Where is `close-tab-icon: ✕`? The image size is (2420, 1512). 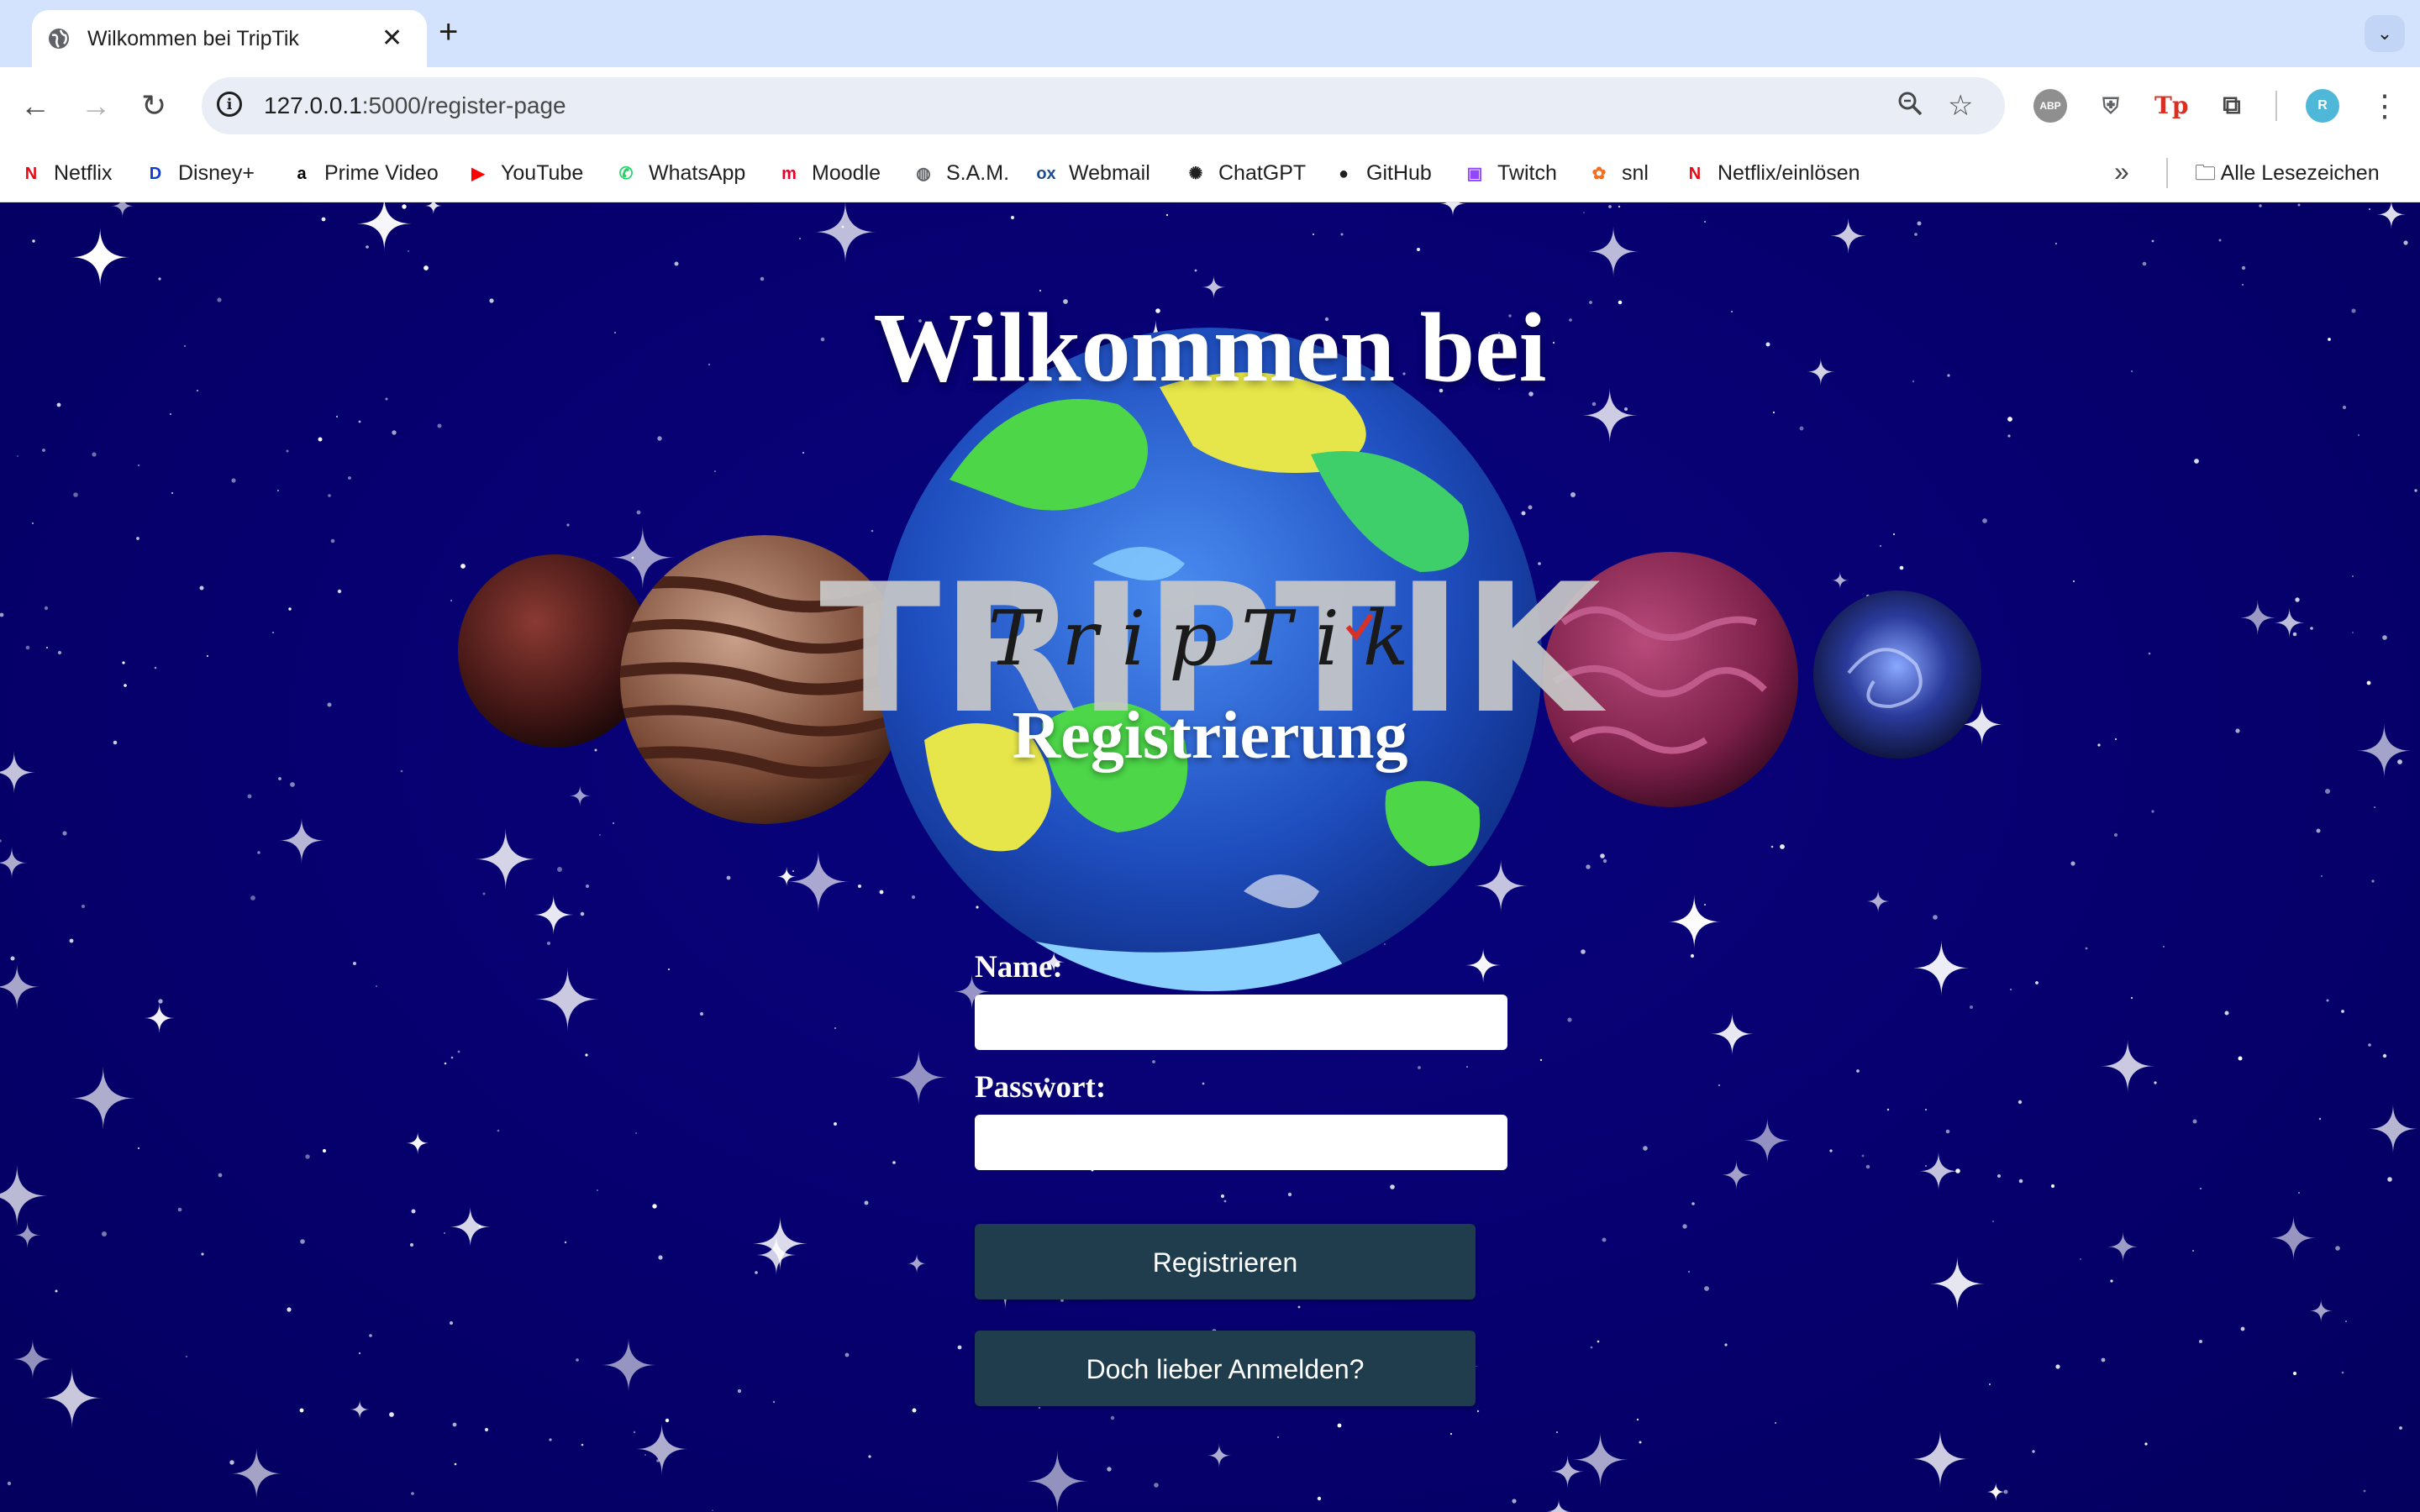
close-tab-icon: ✕ is located at coordinates (391, 38).